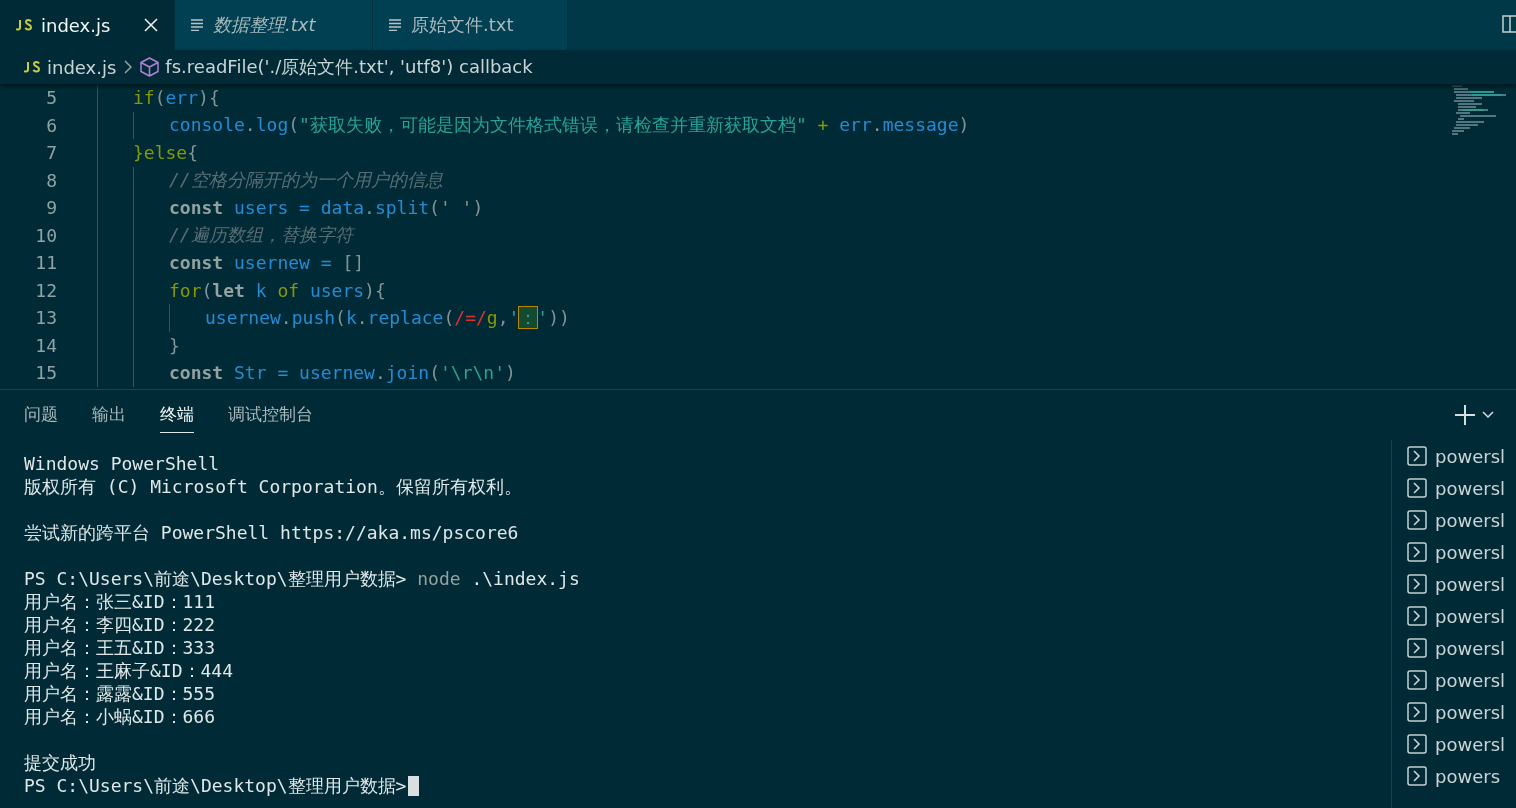  What do you see at coordinates (45, 235) in the screenshot?
I see `line-number: 10` at bounding box center [45, 235].